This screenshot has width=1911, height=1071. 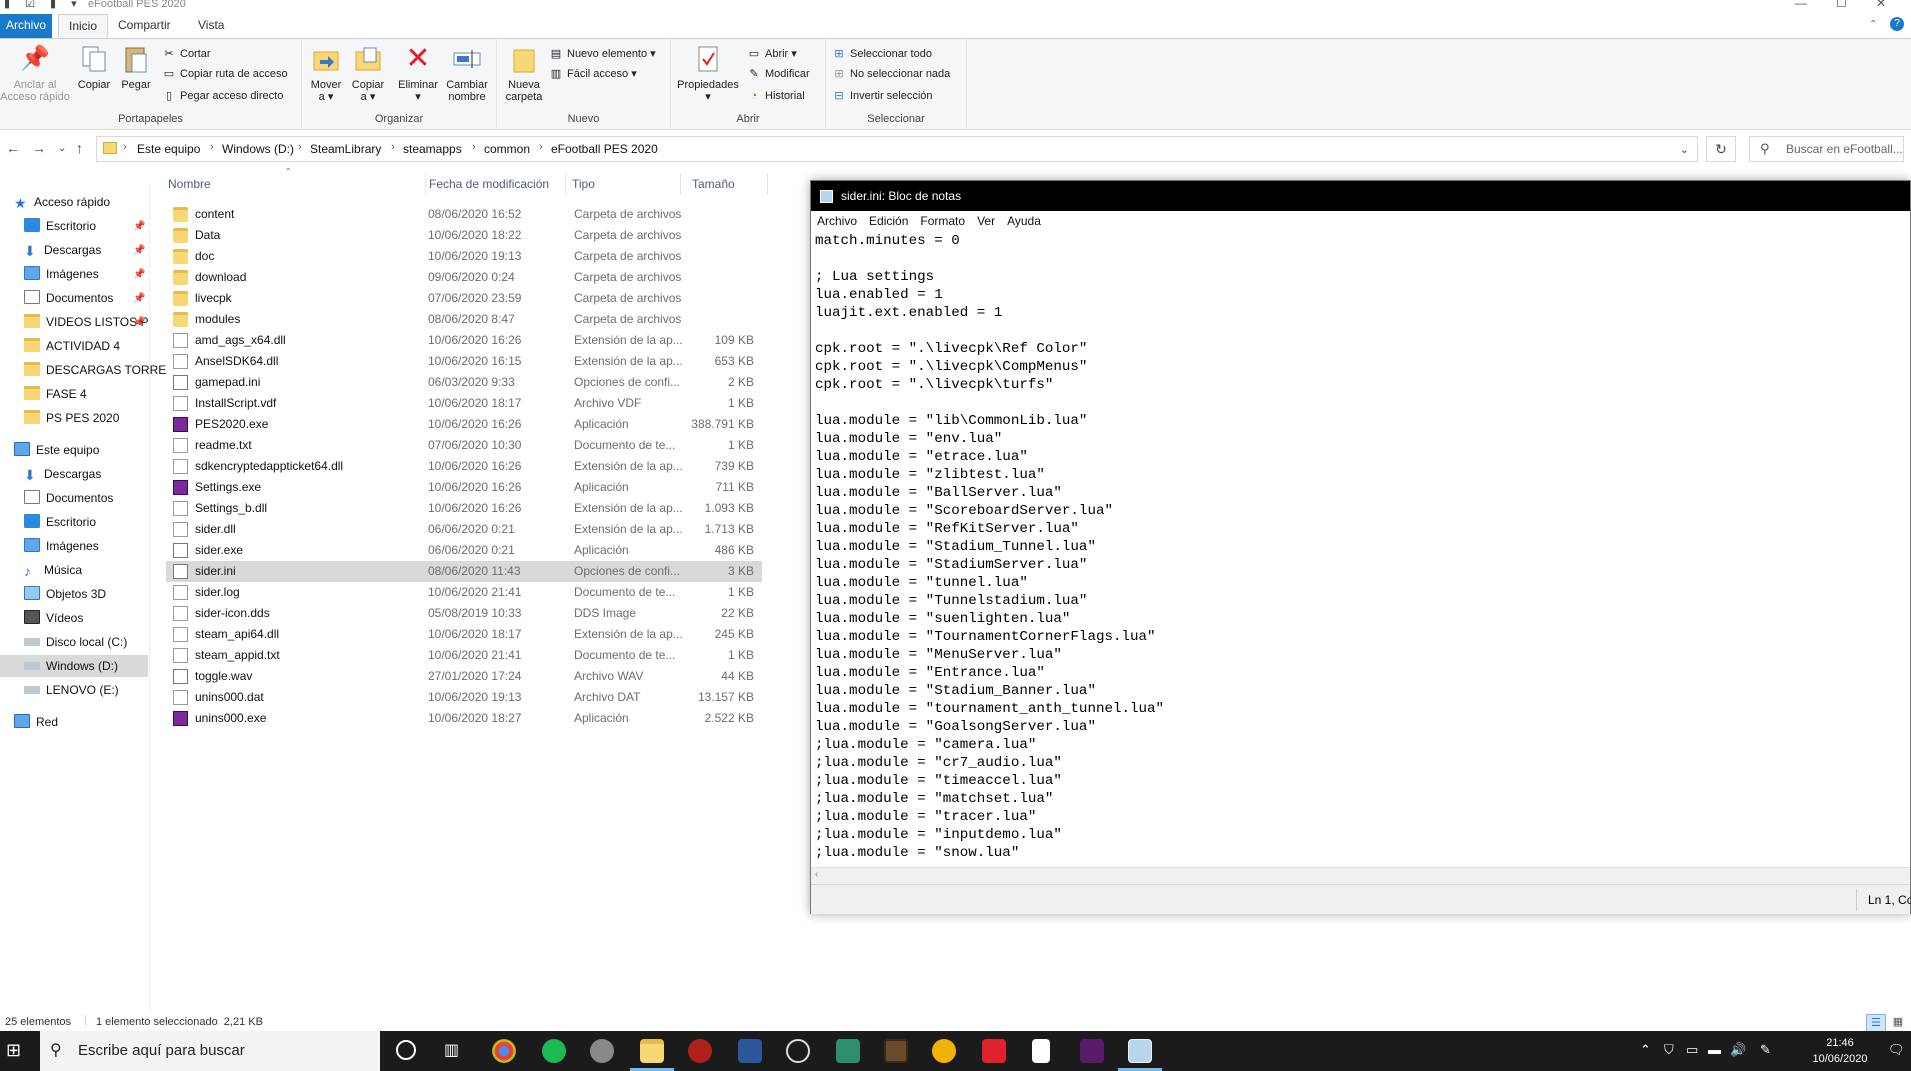 I want to click on davinci-icon, so click(x=700, y=1051).